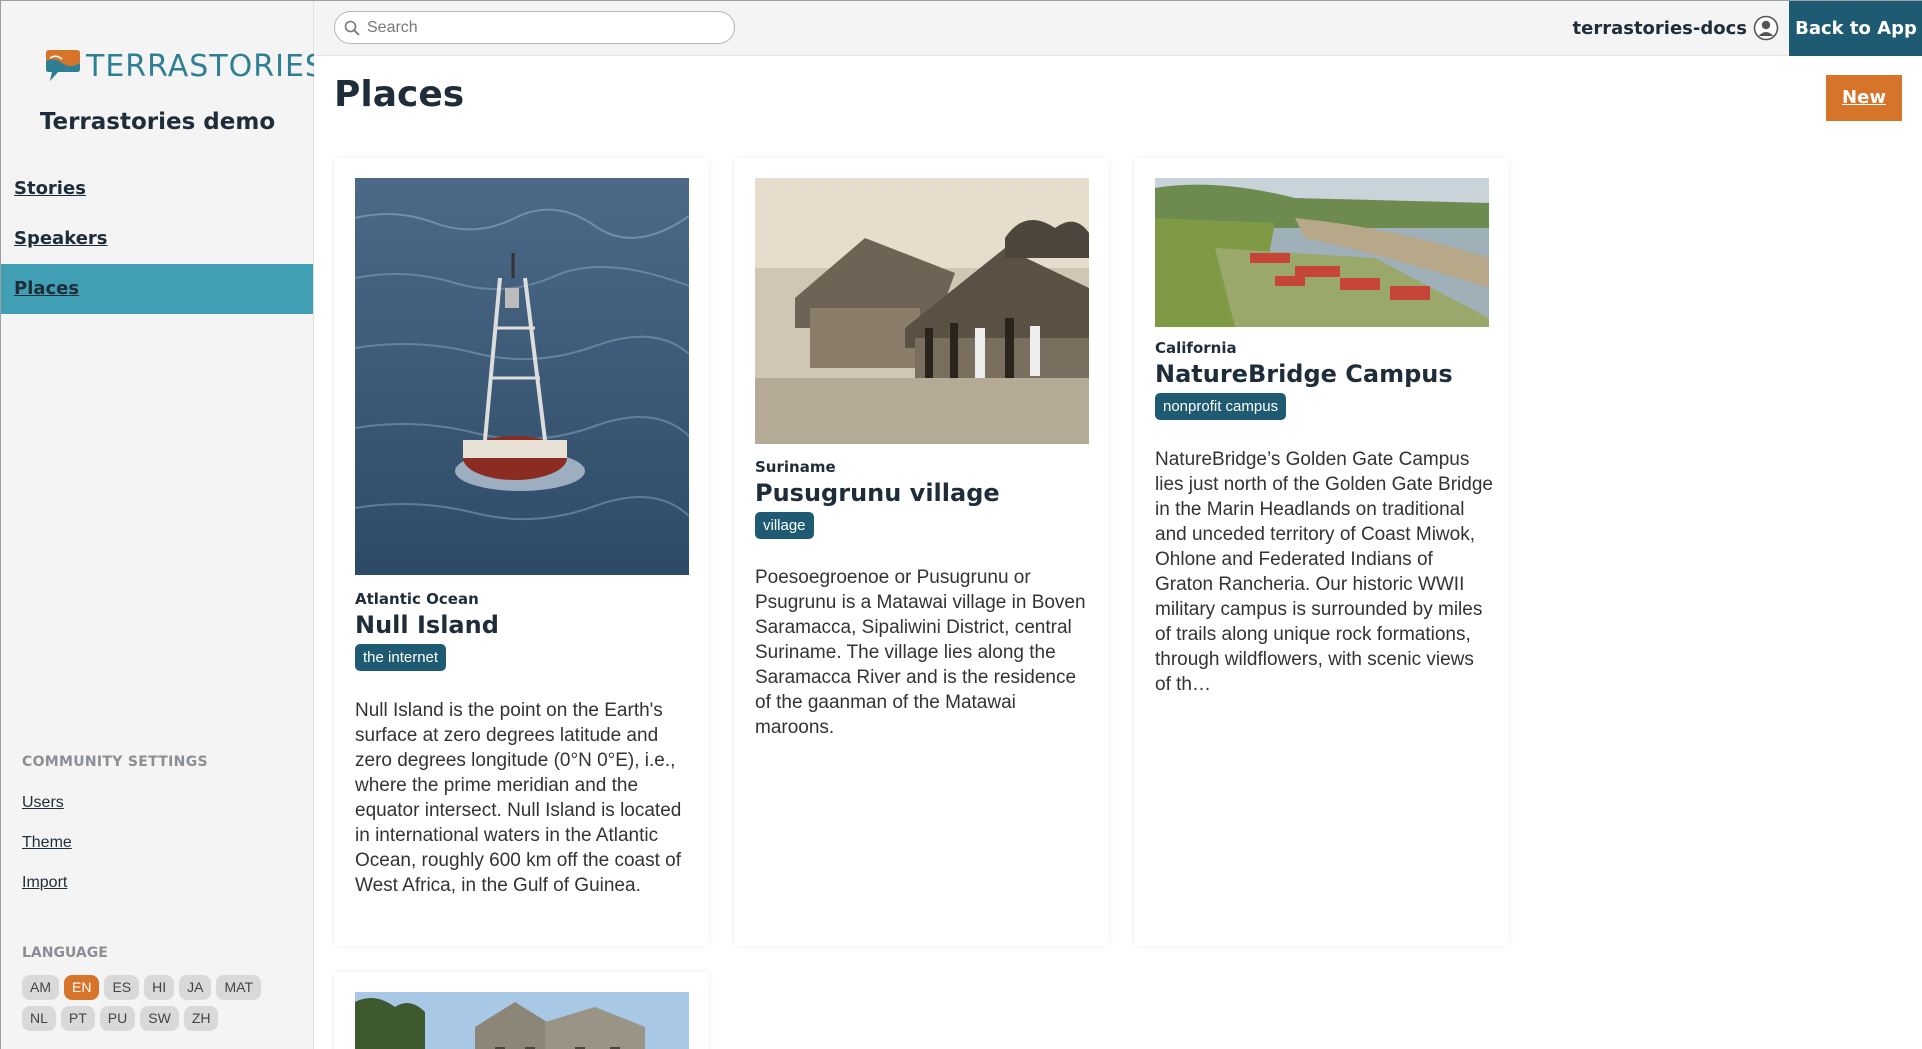 This screenshot has width=1922, height=1049. What do you see at coordinates (63, 65) in the screenshot?
I see `speech-bubble-icon` at bounding box center [63, 65].